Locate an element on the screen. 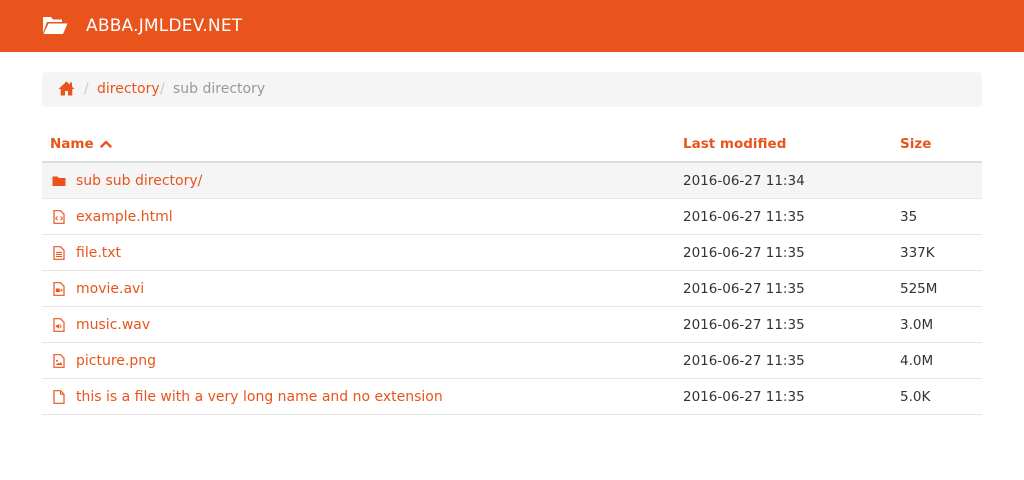  file-size: 4.0M is located at coordinates (917, 361).